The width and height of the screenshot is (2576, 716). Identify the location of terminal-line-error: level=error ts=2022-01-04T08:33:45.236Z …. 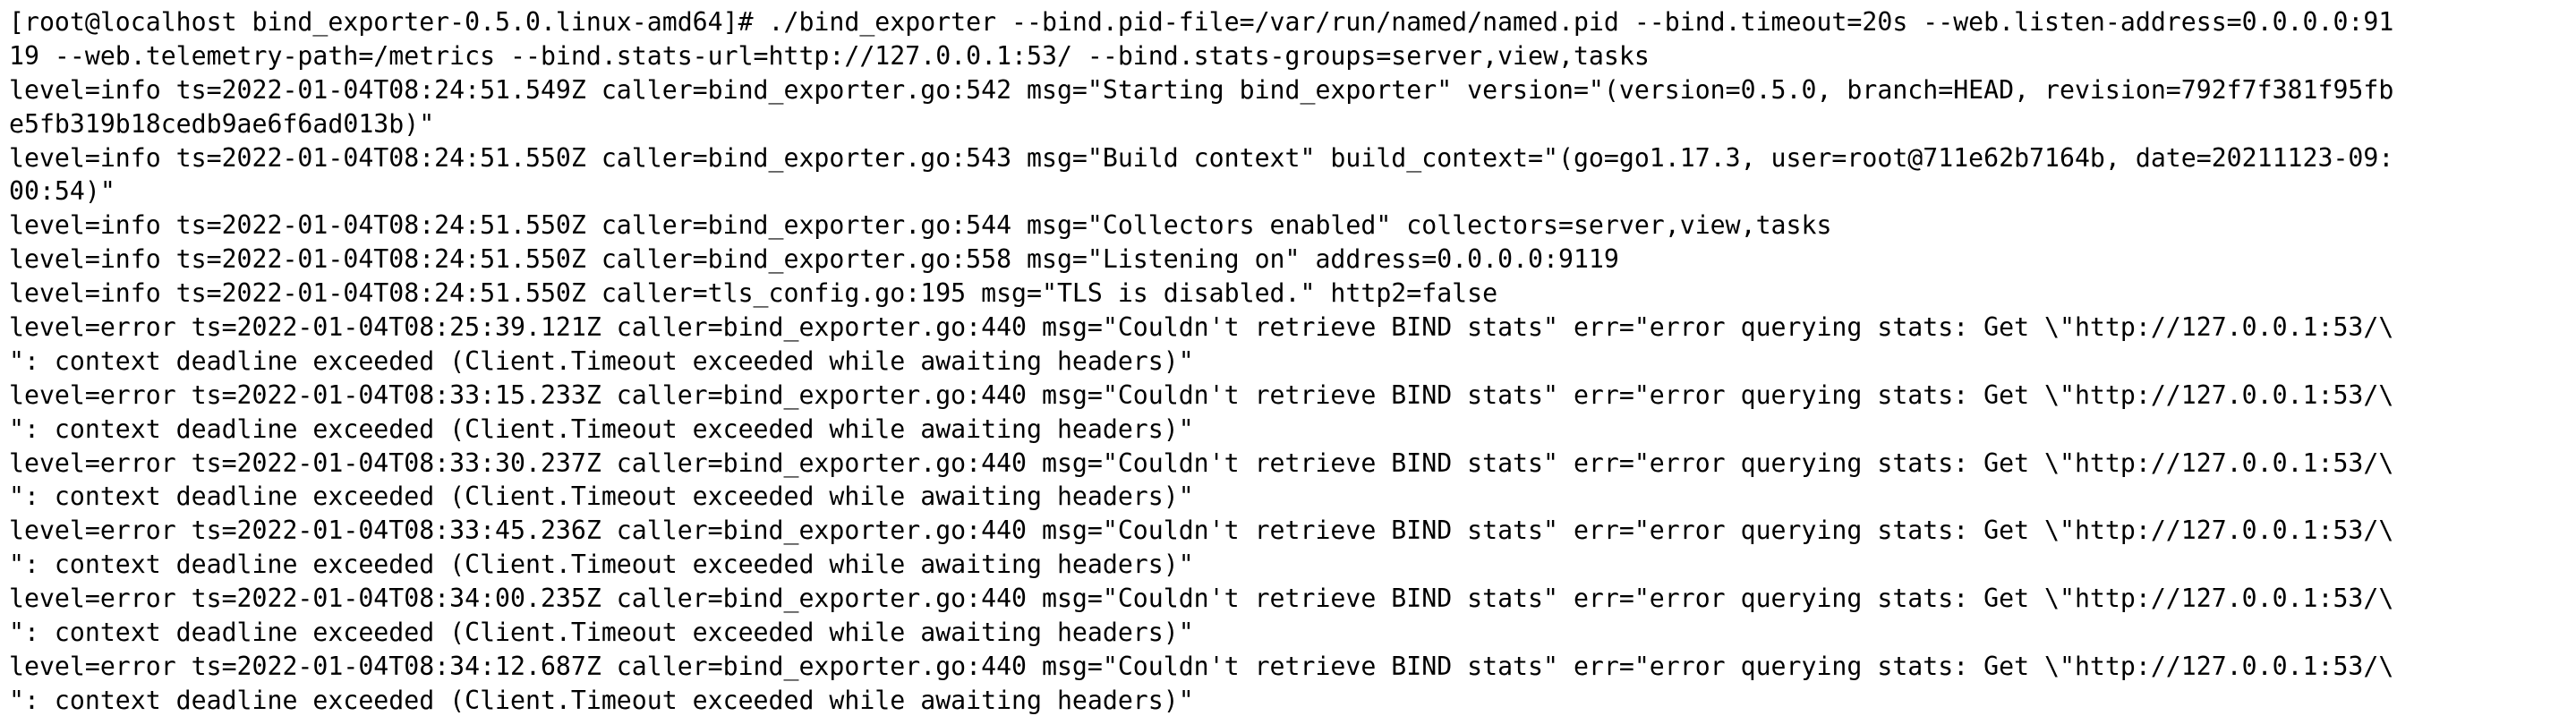
(1201, 531).